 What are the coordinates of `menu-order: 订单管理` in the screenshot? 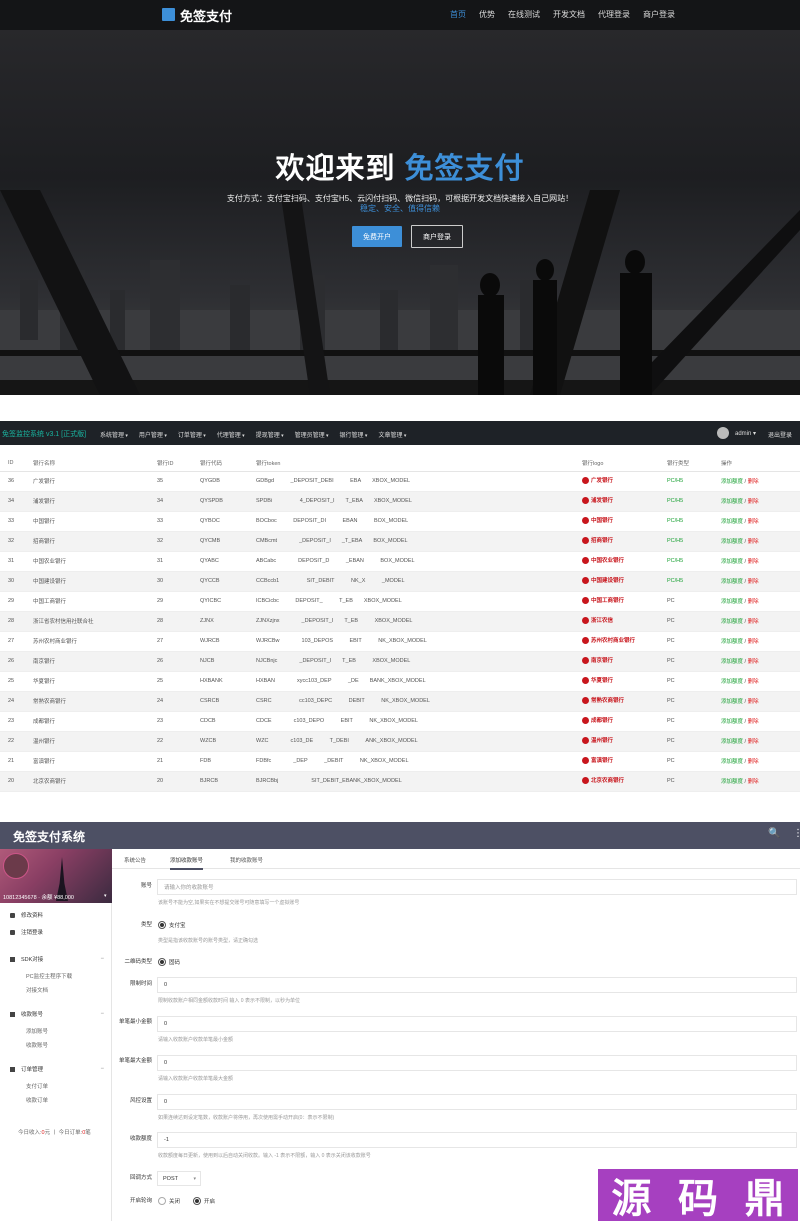 It's located at (192, 434).